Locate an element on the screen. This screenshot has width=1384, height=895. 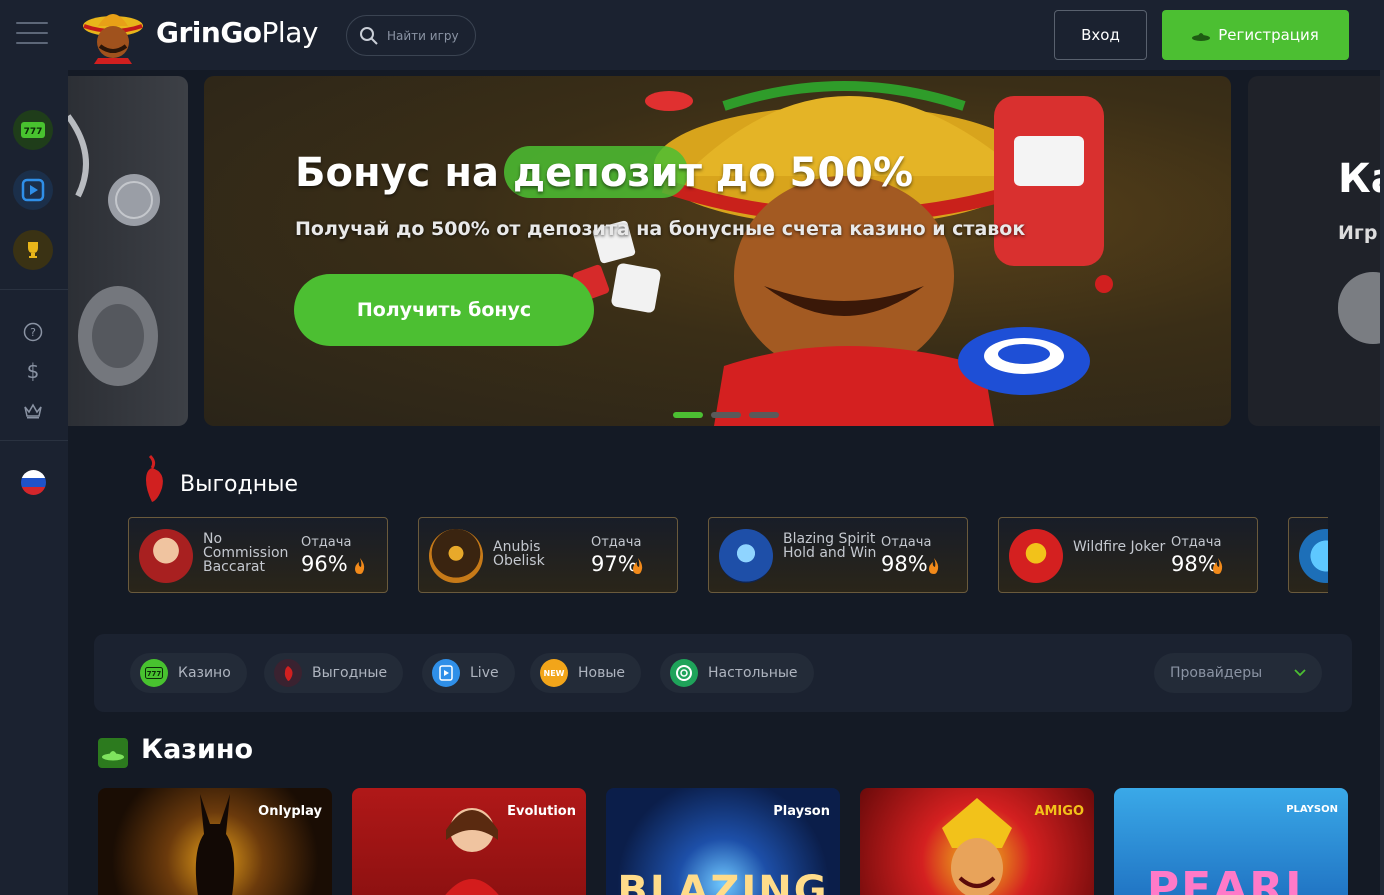
logo-bold: GrinGo is located at coordinates (209, 32).